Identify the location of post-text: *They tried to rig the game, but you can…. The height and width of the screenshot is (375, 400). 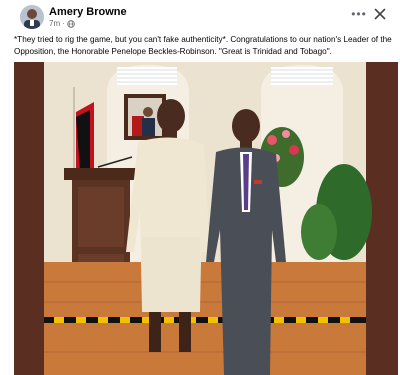
(203, 45).